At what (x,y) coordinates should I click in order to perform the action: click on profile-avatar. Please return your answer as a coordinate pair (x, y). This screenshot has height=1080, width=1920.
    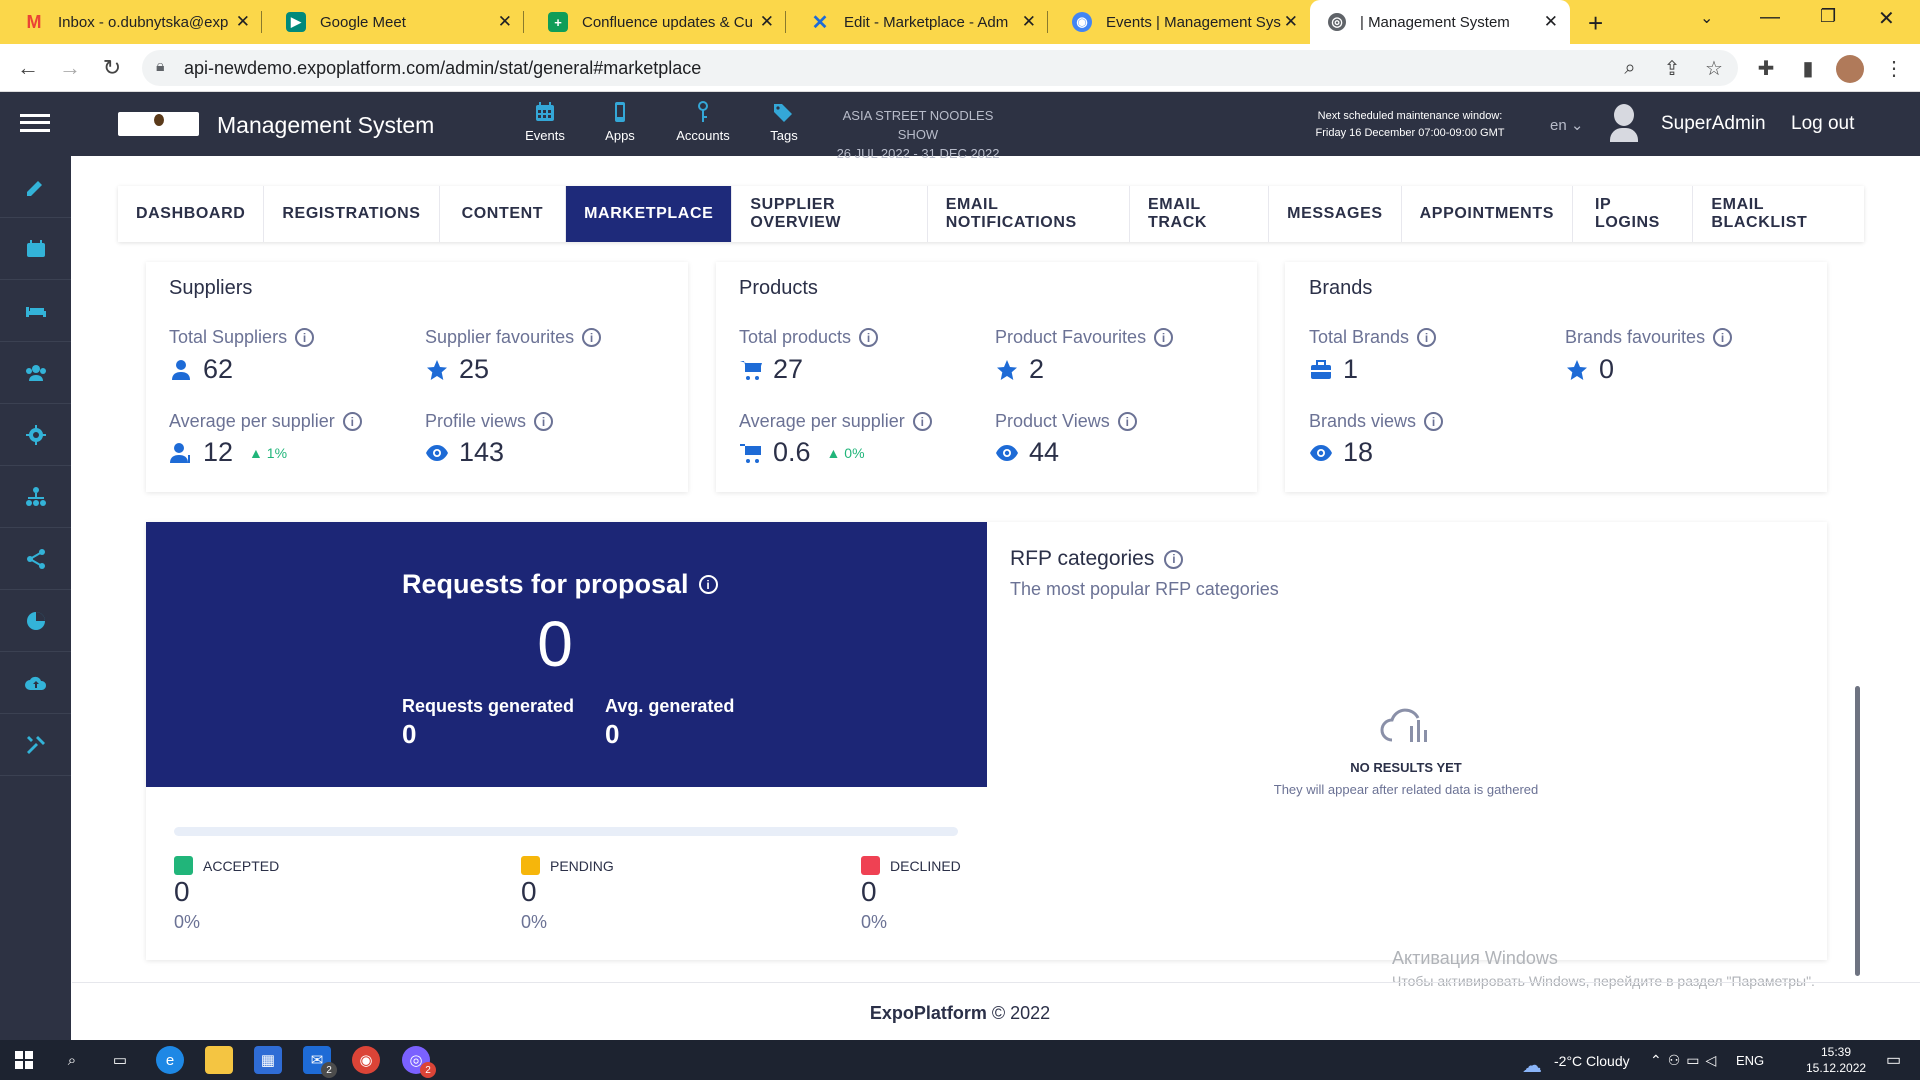
    Looking at the image, I should click on (1850, 69).